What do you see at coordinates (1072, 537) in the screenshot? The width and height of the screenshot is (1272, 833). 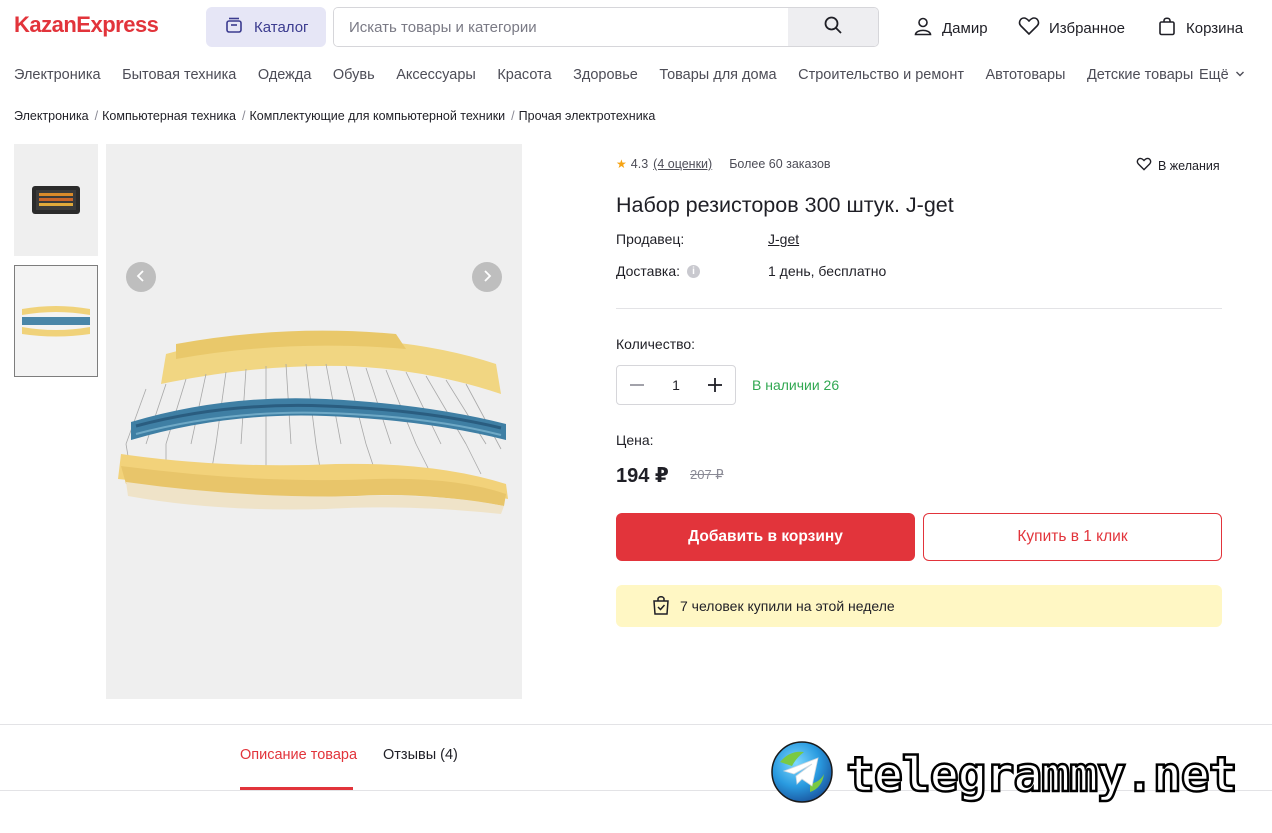 I see `buy-one-click-button: Купить в 1 клик` at bounding box center [1072, 537].